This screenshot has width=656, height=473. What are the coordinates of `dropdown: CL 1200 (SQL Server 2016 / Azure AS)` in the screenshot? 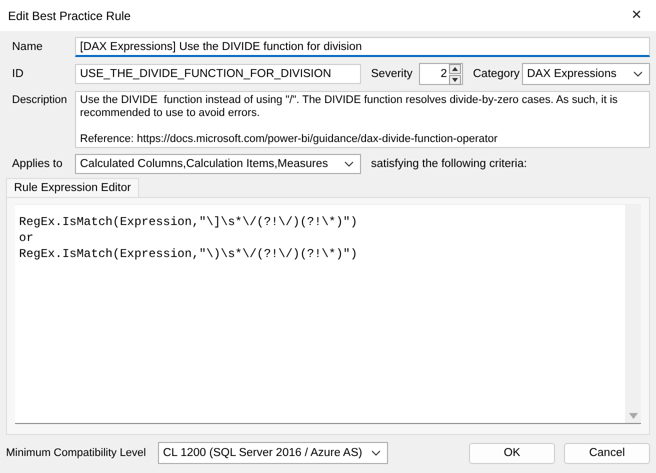 It's located at (273, 453).